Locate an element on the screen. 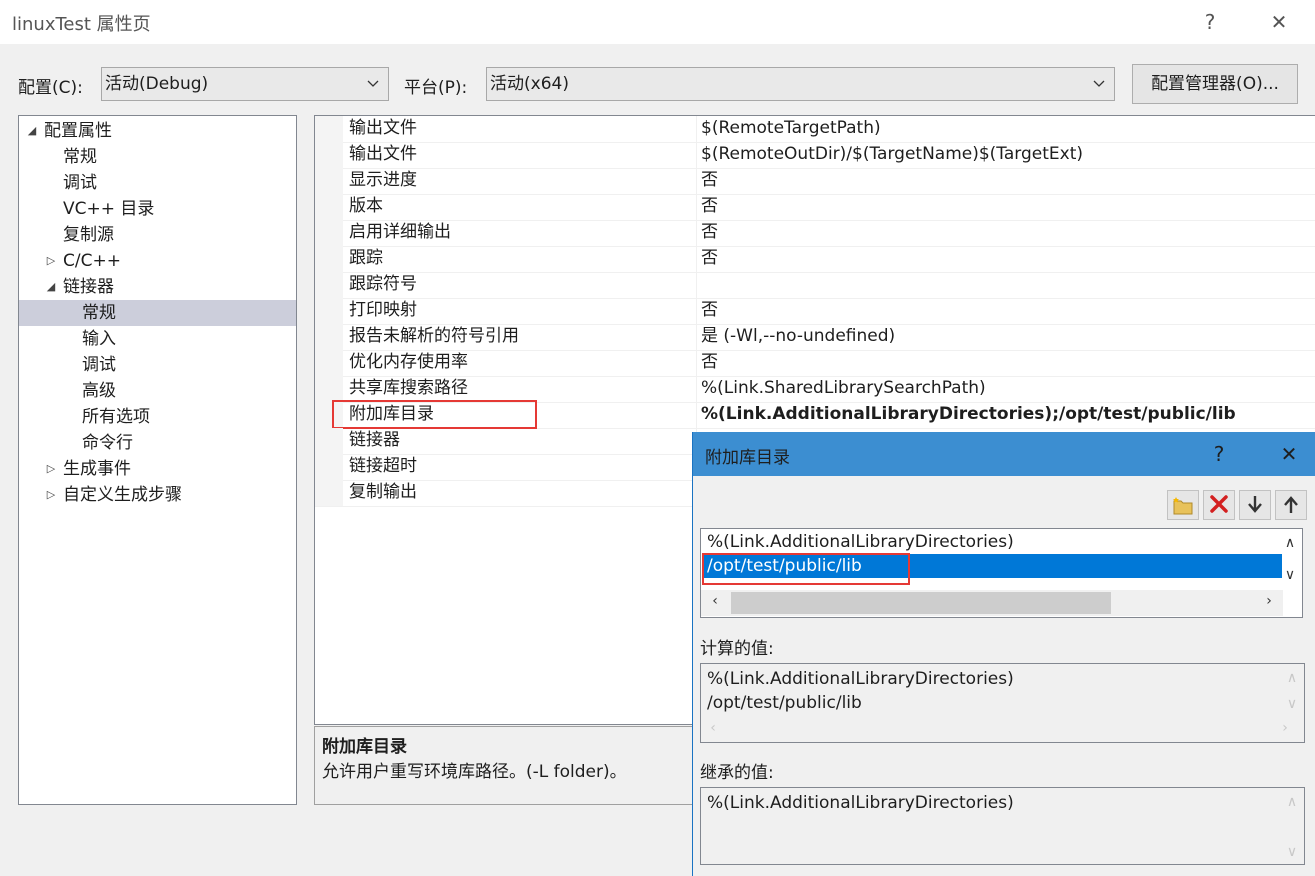  tree-item-label: 复制源 is located at coordinates (88, 235).